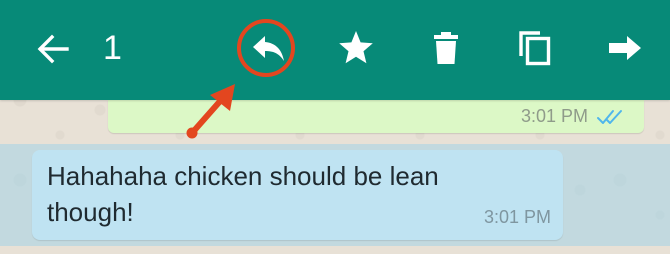 This screenshot has height=254, width=670. I want to click on delete-icon, so click(446, 48).